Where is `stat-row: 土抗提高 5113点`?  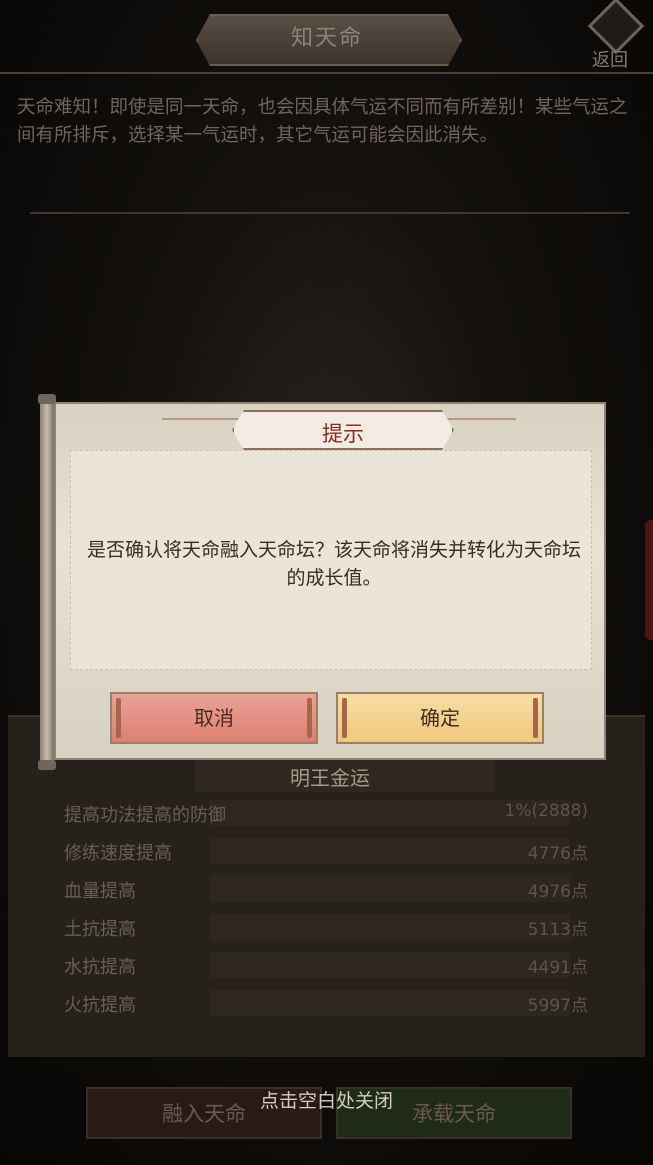
stat-row: 土抗提高 5113点 is located at coordinates (325, 927).